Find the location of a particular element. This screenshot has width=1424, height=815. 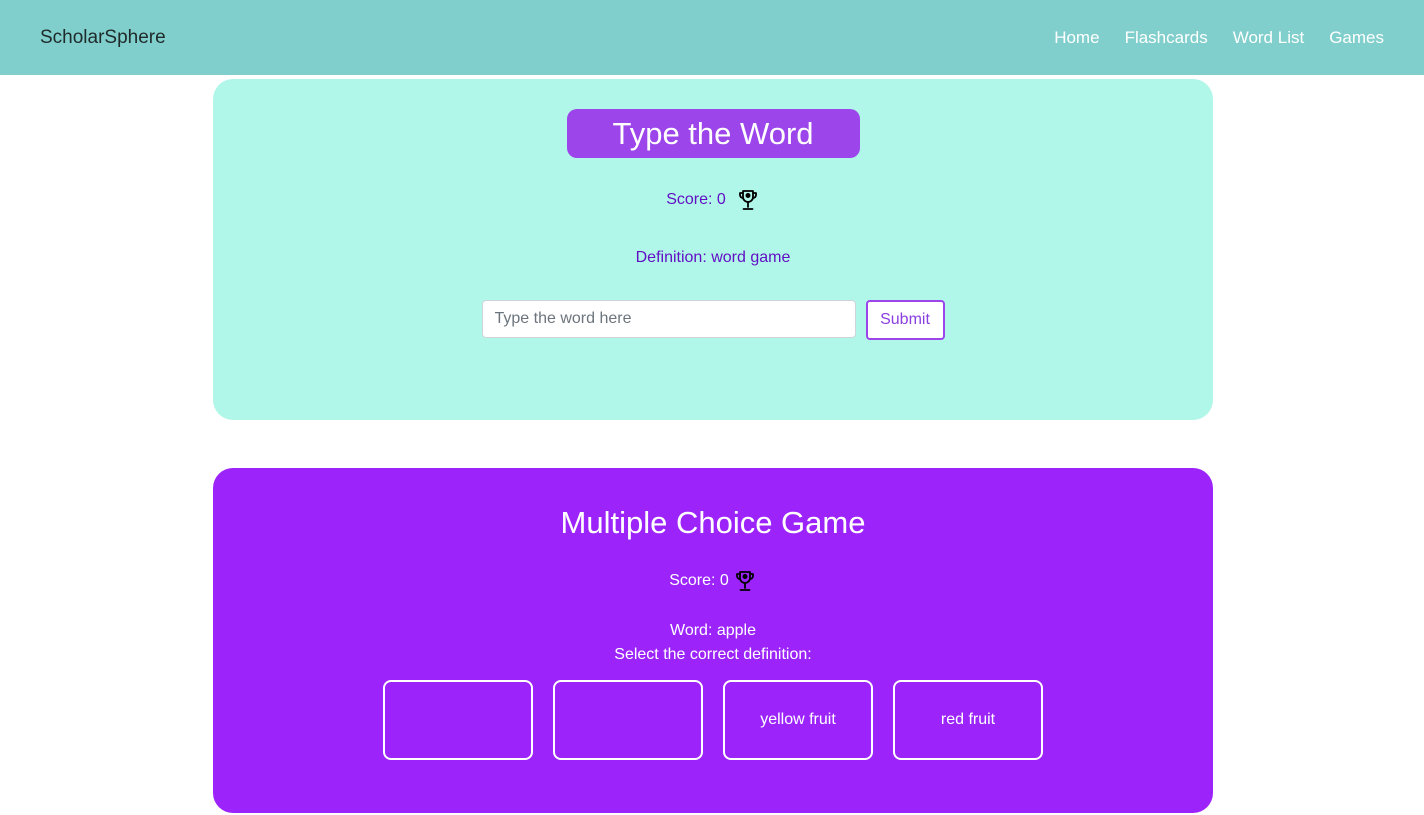

instruction-text: Select the correct definition: is located at coordinates (713, 654).